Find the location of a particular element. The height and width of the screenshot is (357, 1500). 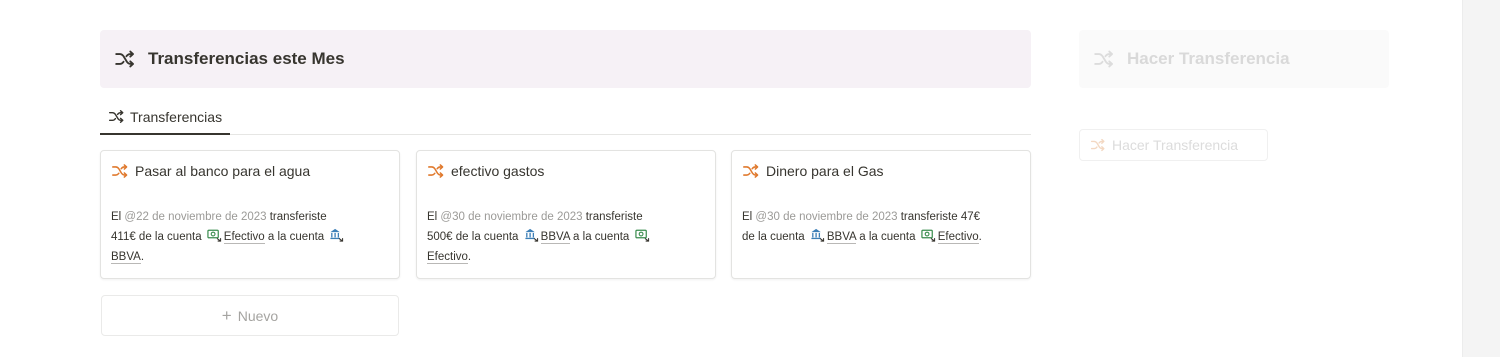

button-label: Hacer Transferencia is located at coordinates (1175, 145).